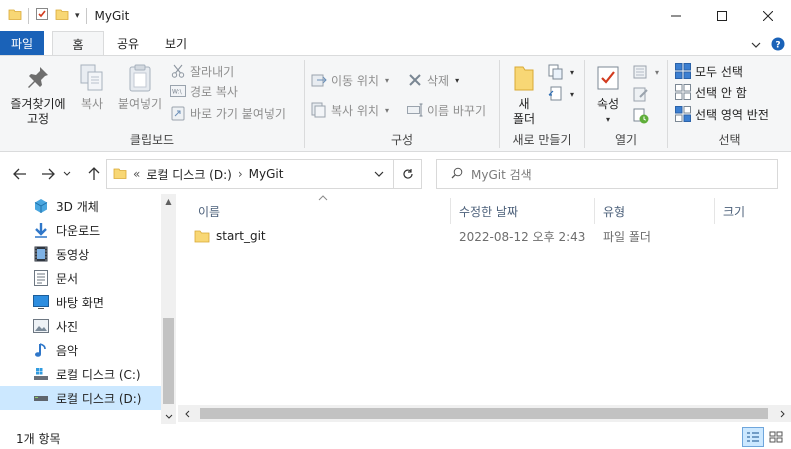  I want to click on search-box: MyGit 검색, so click(607, 174).